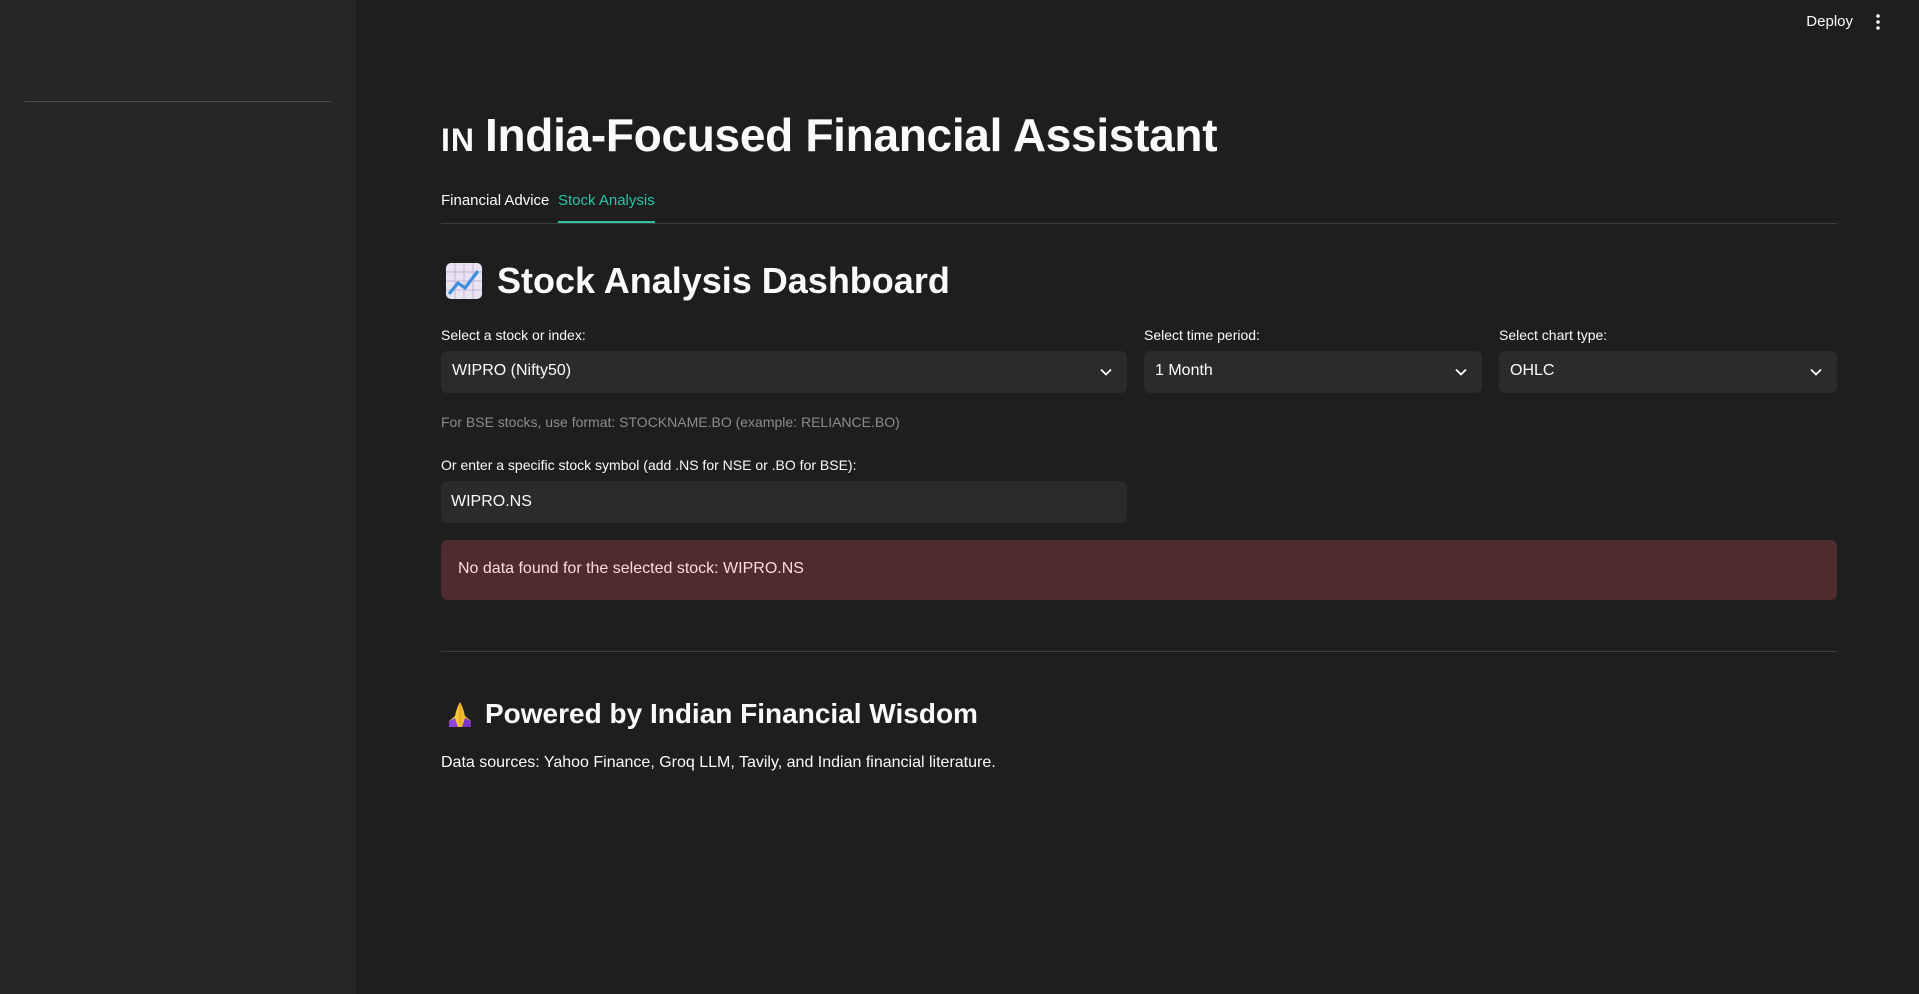 This screenshot has width=1919, height=994. Describe the element at coordinates (1553, 335) in the screenshot. I see `chart-type-select-label: Select chart type:` at that location.